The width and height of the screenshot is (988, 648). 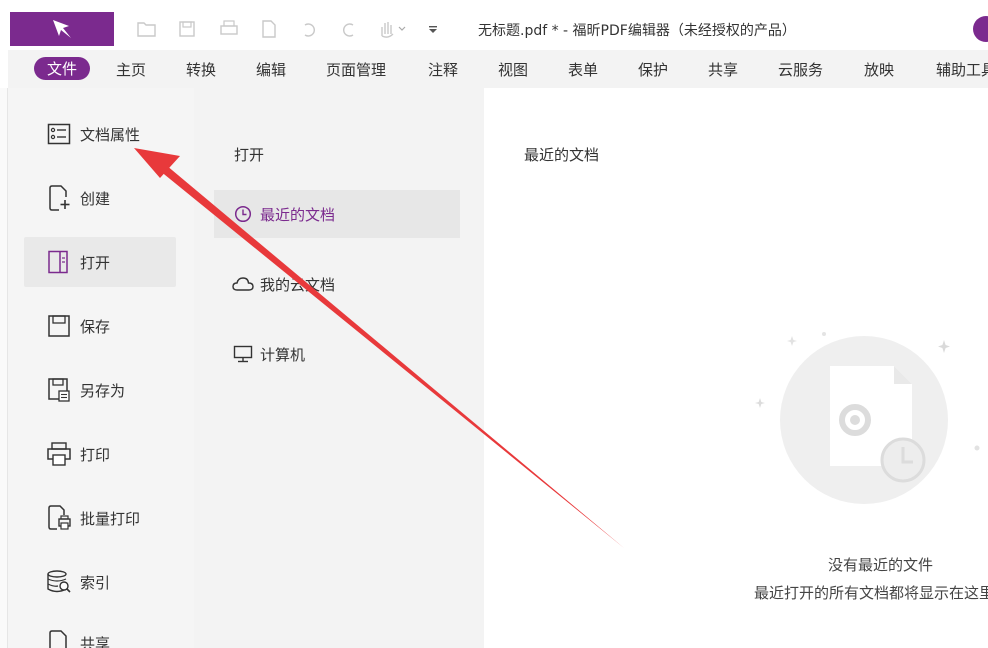 I want to click on source-label: 最近的文档, so click(x=298, y=214).